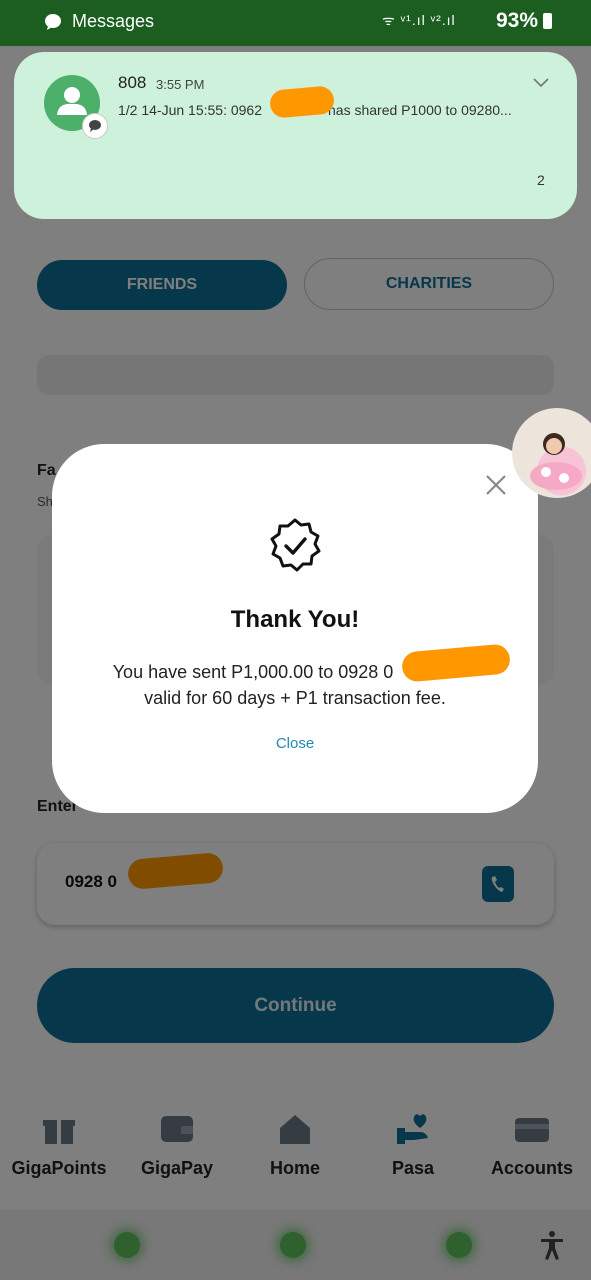  What do you see at coordinates (95, 126) in the screenshot?
I see `message-badge-icon` at bounding box center [95, 126].